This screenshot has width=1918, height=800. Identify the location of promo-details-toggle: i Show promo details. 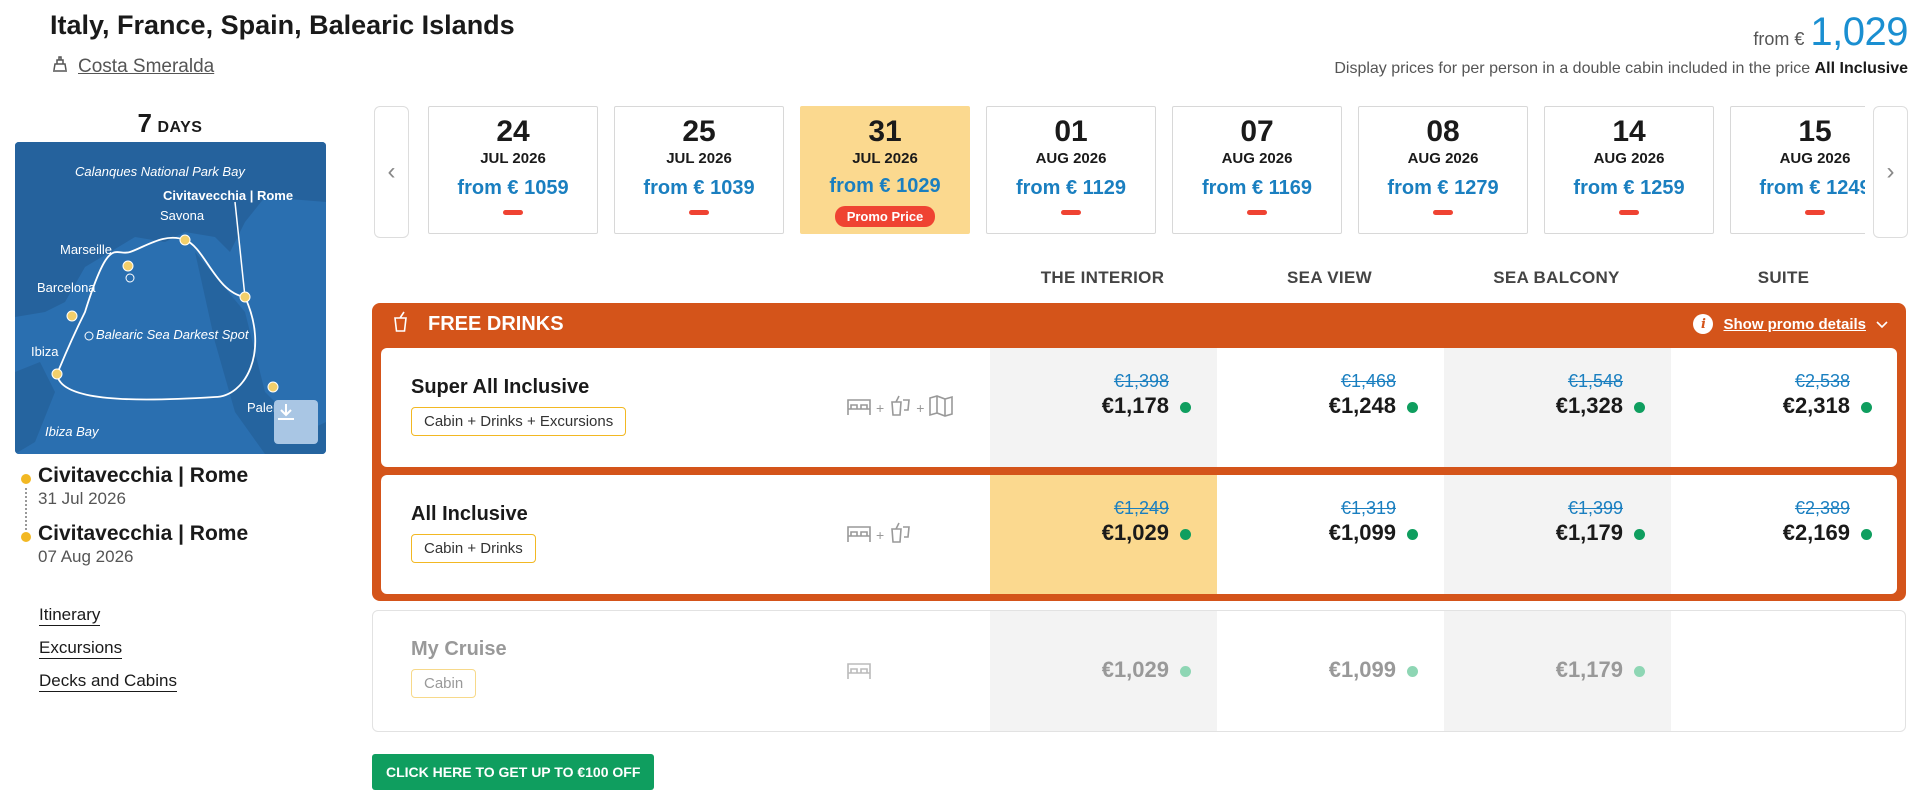
(1790, 324).